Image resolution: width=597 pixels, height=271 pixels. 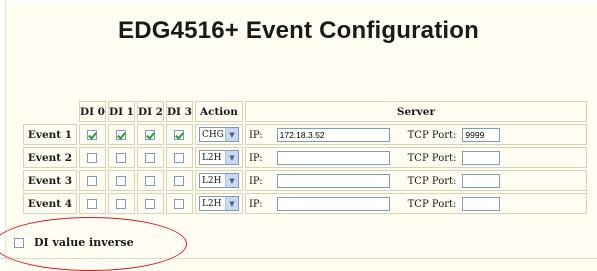 I want to click on page-title: EDG4516+ Event Configuration, so click(x=298, y=30).